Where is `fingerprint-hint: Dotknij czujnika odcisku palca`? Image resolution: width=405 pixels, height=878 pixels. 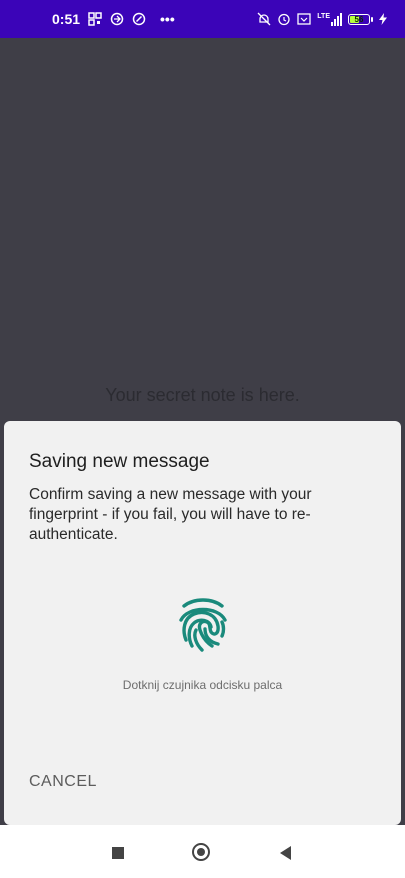 fingerprint-hint: Dotknij czujnika odcisku palca is located at coordinates (202, 685).